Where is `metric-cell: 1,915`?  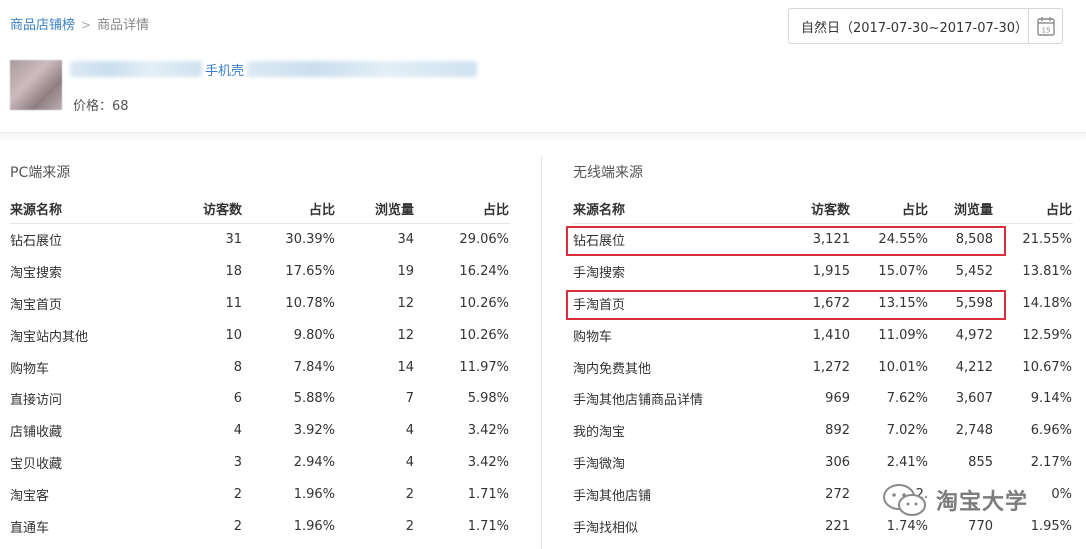 metric-cell: 1,915 is located at coordinates (831, 272).